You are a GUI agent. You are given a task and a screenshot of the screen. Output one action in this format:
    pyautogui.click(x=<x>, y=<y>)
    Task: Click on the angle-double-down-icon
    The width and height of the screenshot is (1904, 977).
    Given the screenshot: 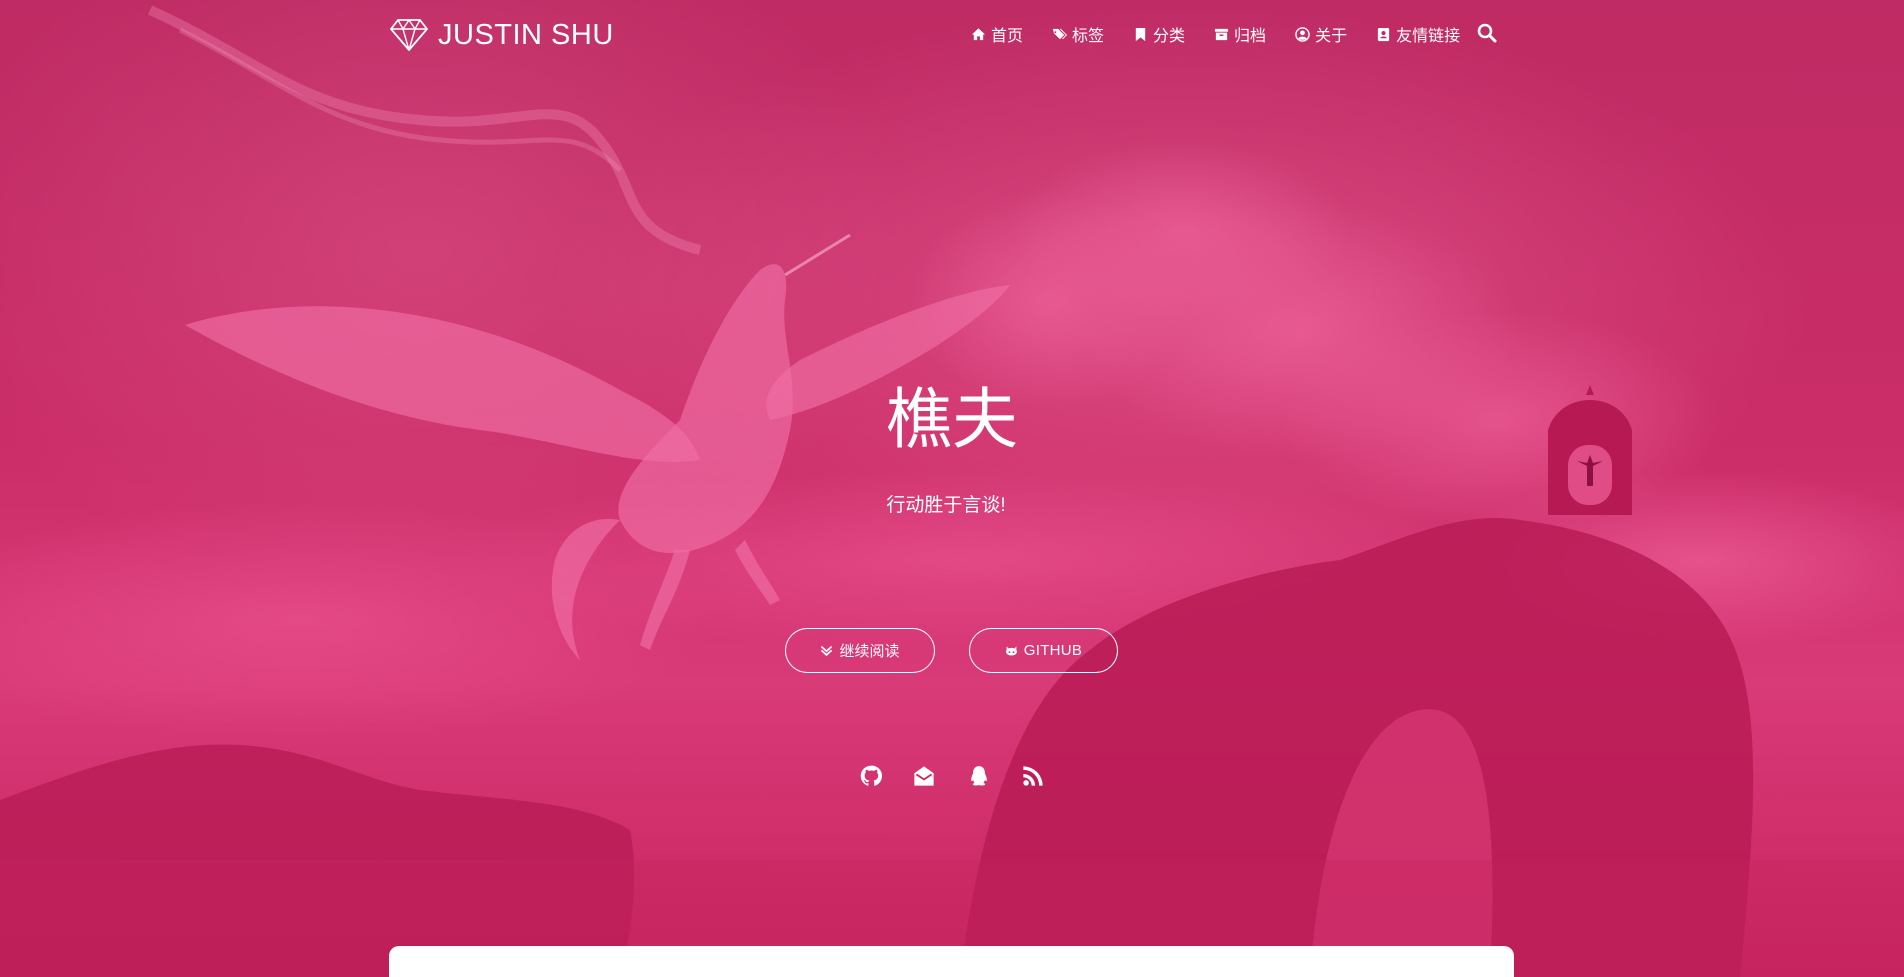 What is the action you would take?
    pyautogui.click(x=827, y=651)
    